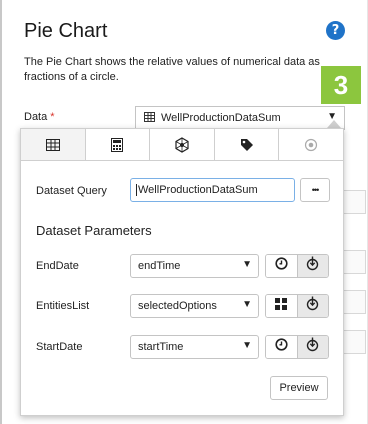 This screenshot has width=368, height=424. I want to click on param-mode-toggle-startdate, so click(297, 347).